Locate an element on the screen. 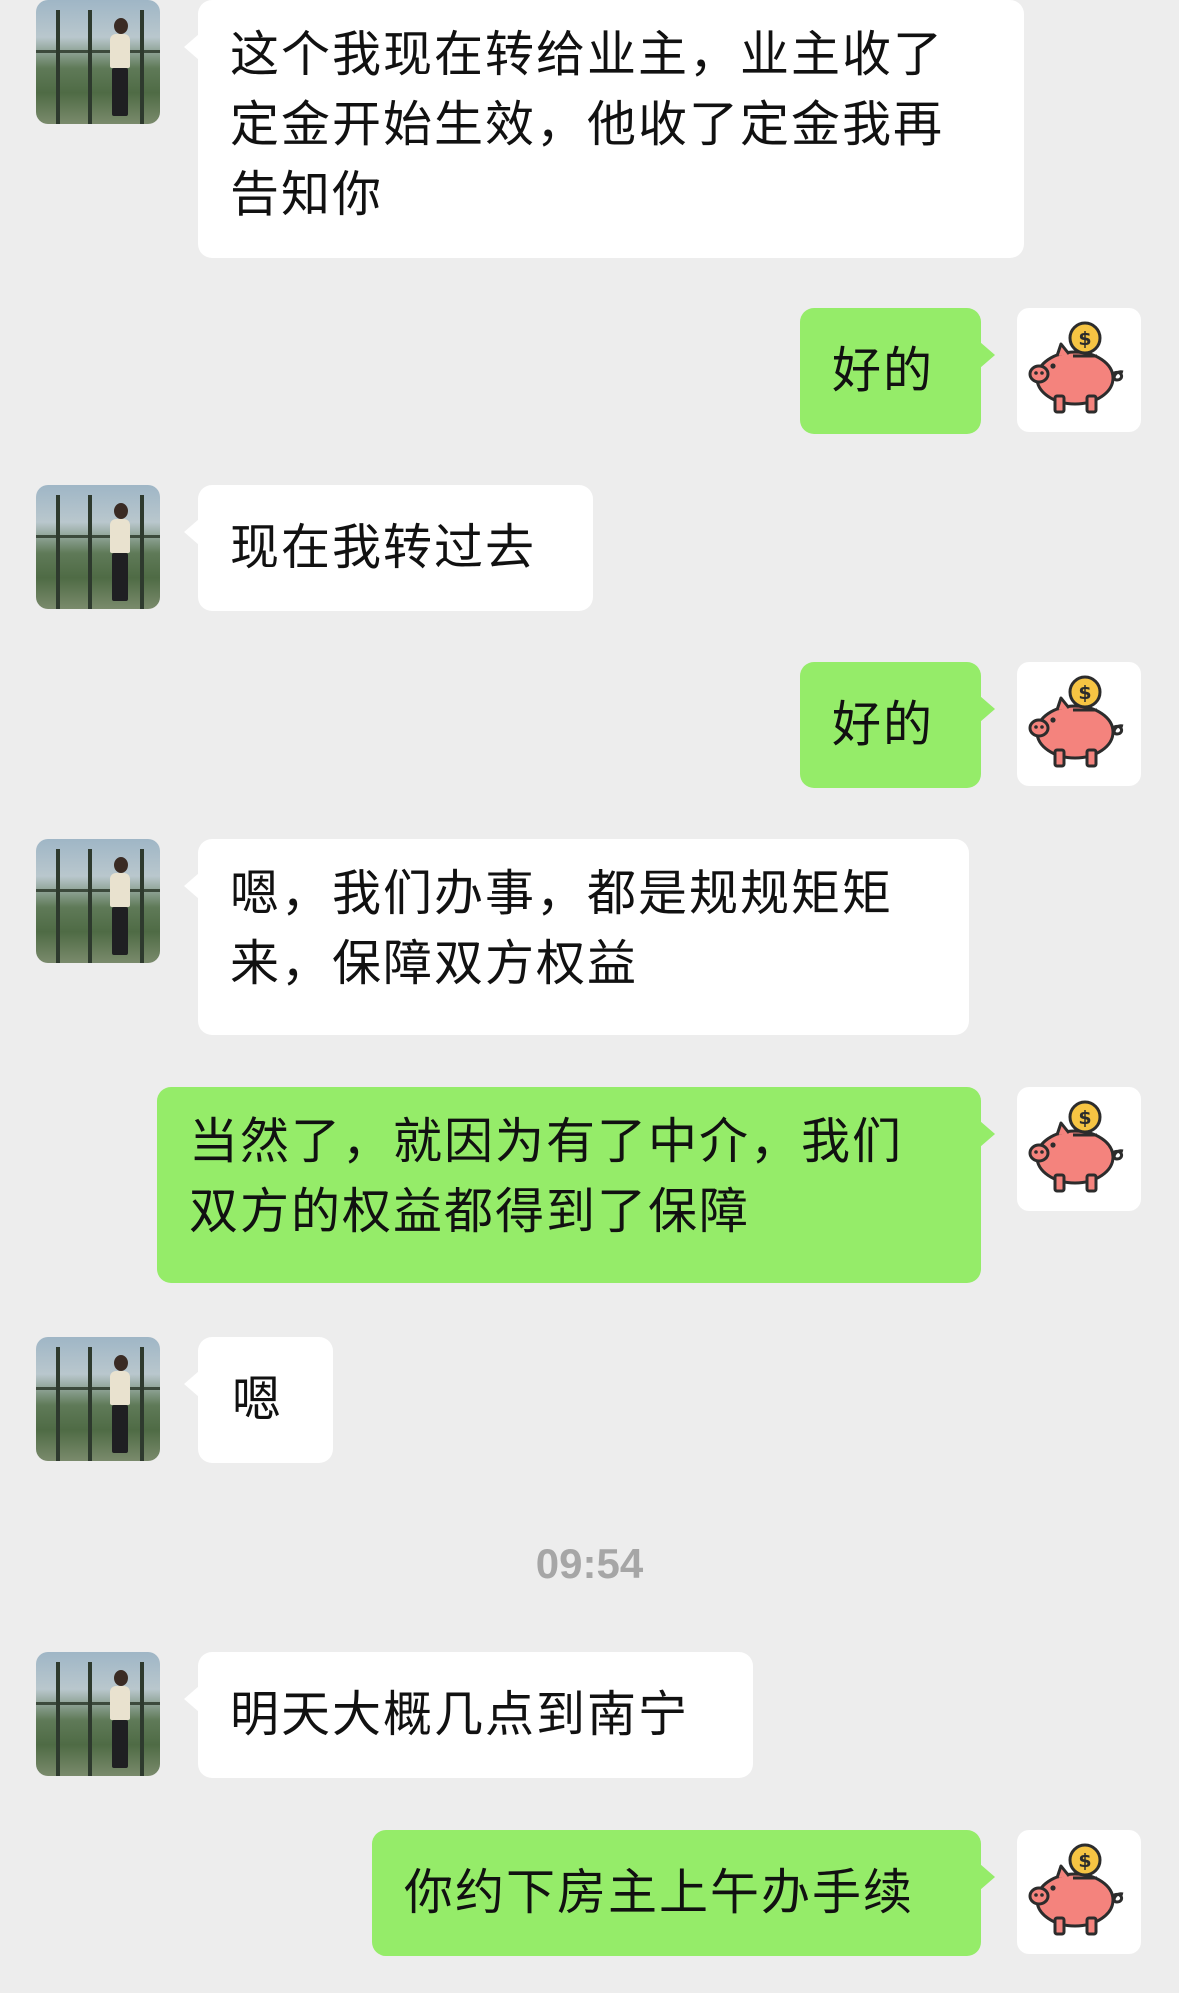 The width and height of the screenshot is (1179, 1993). message-text: 嗯，我们办事，都是规规矩矩来，保障双方权益 is located at coordinates (562, 928).